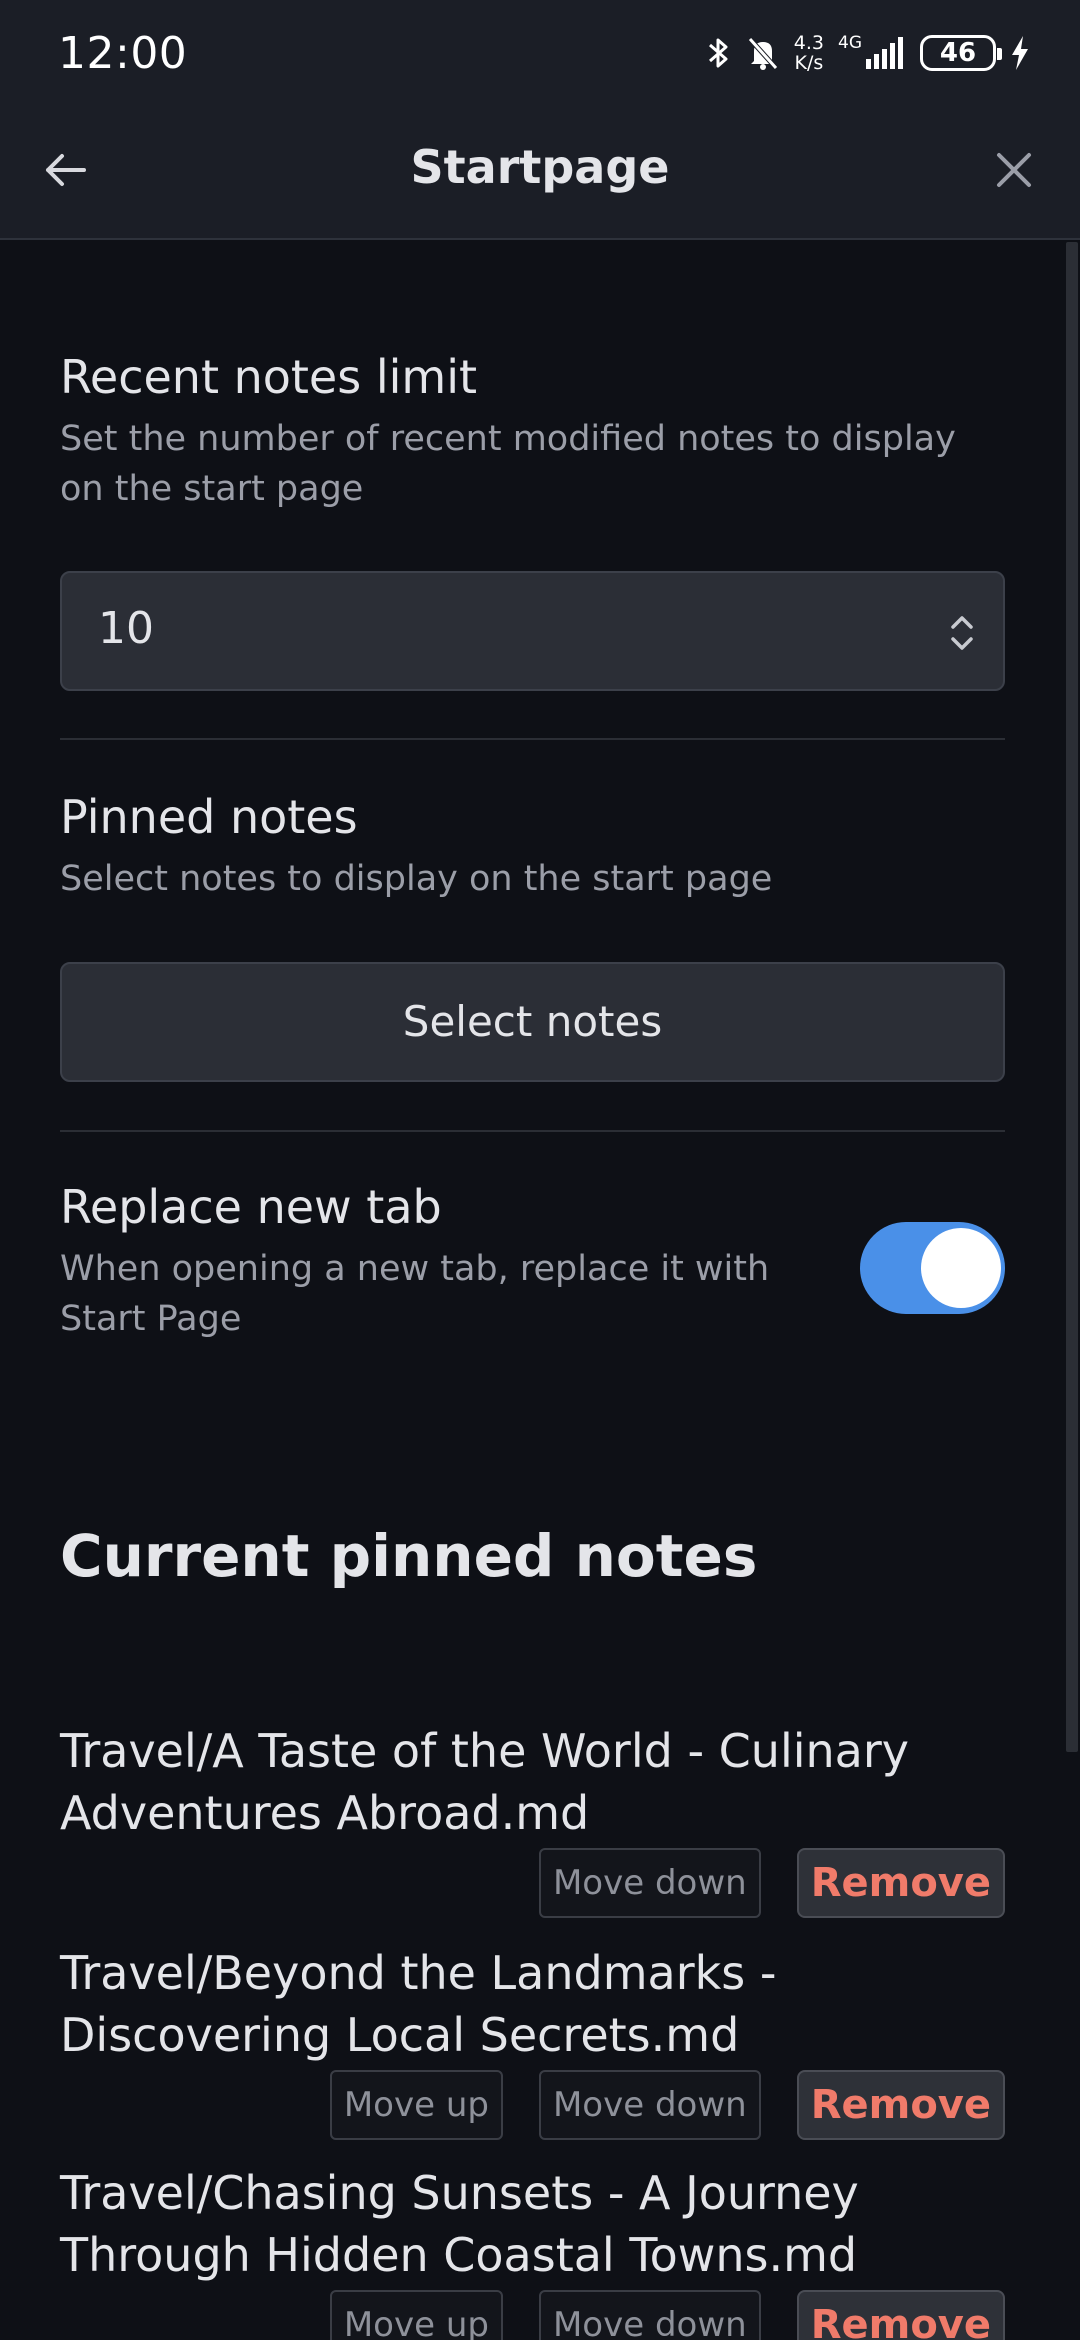 This screenshot has width=1080, height=2340. I want to click on chevron-up-down-icon, so click(962, 633).